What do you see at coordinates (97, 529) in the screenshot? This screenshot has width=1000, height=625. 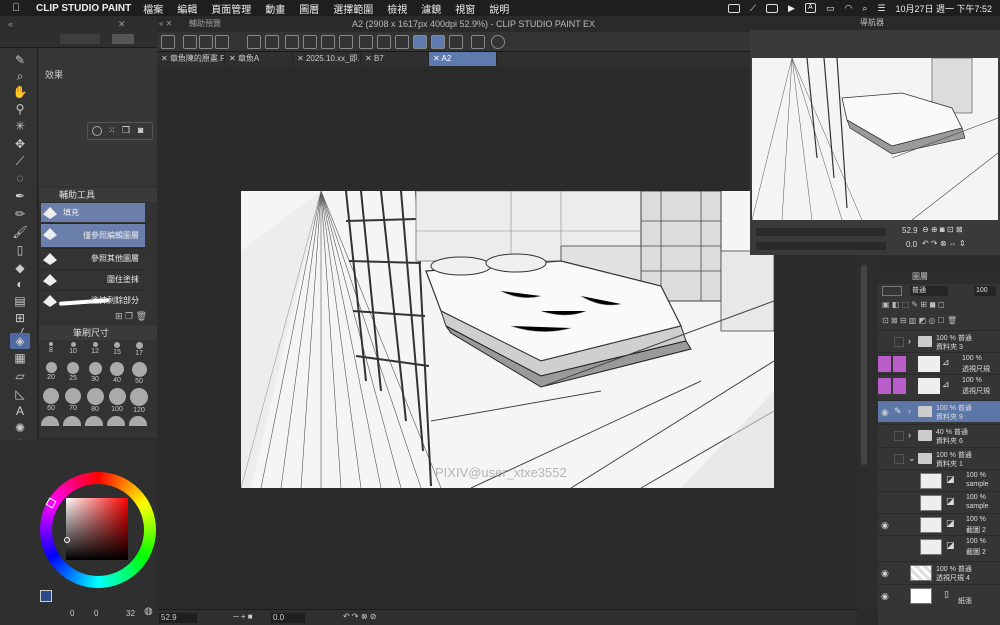 I see `saturation-value-square` at bounding box center [97, 529].